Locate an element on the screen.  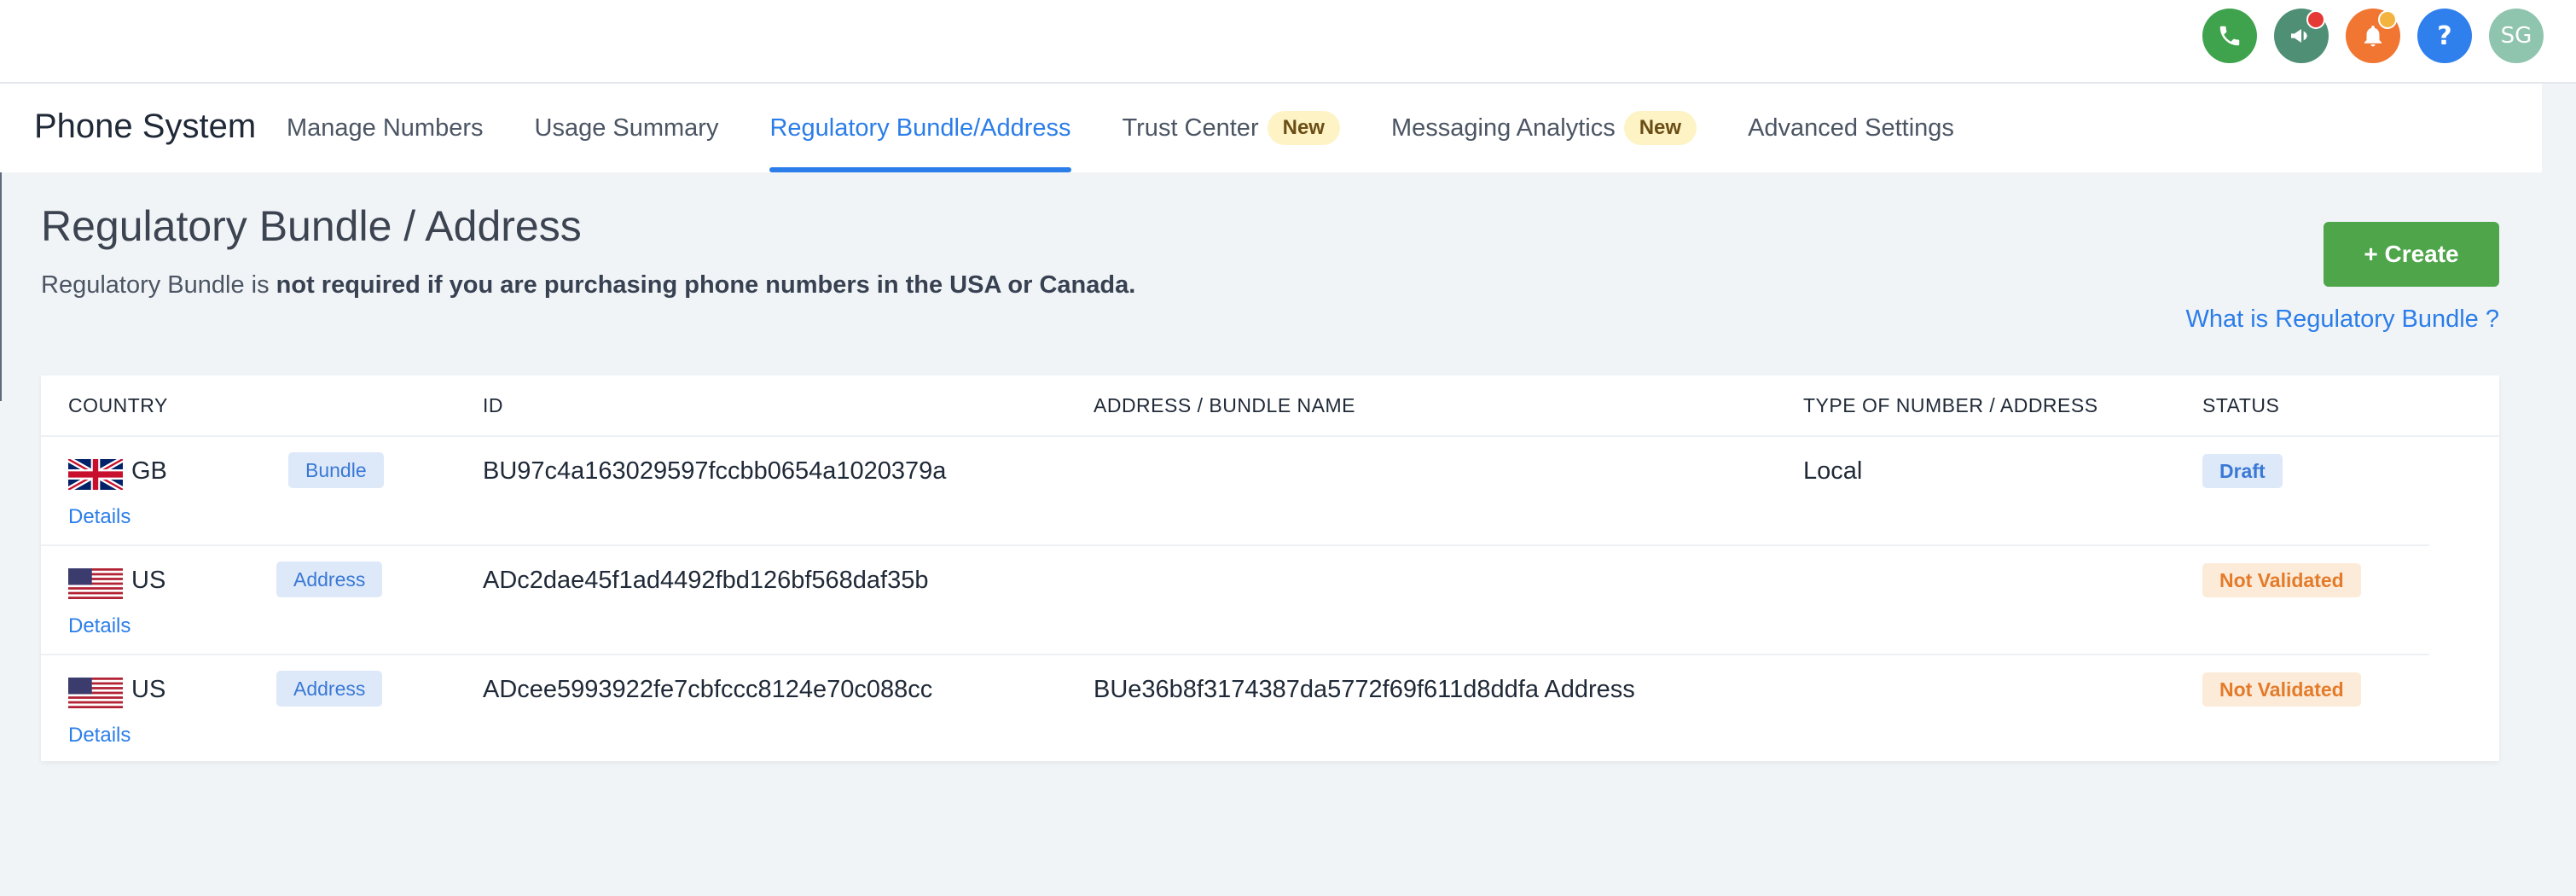
app-title: Phone System is located at coordinates (145, 127).